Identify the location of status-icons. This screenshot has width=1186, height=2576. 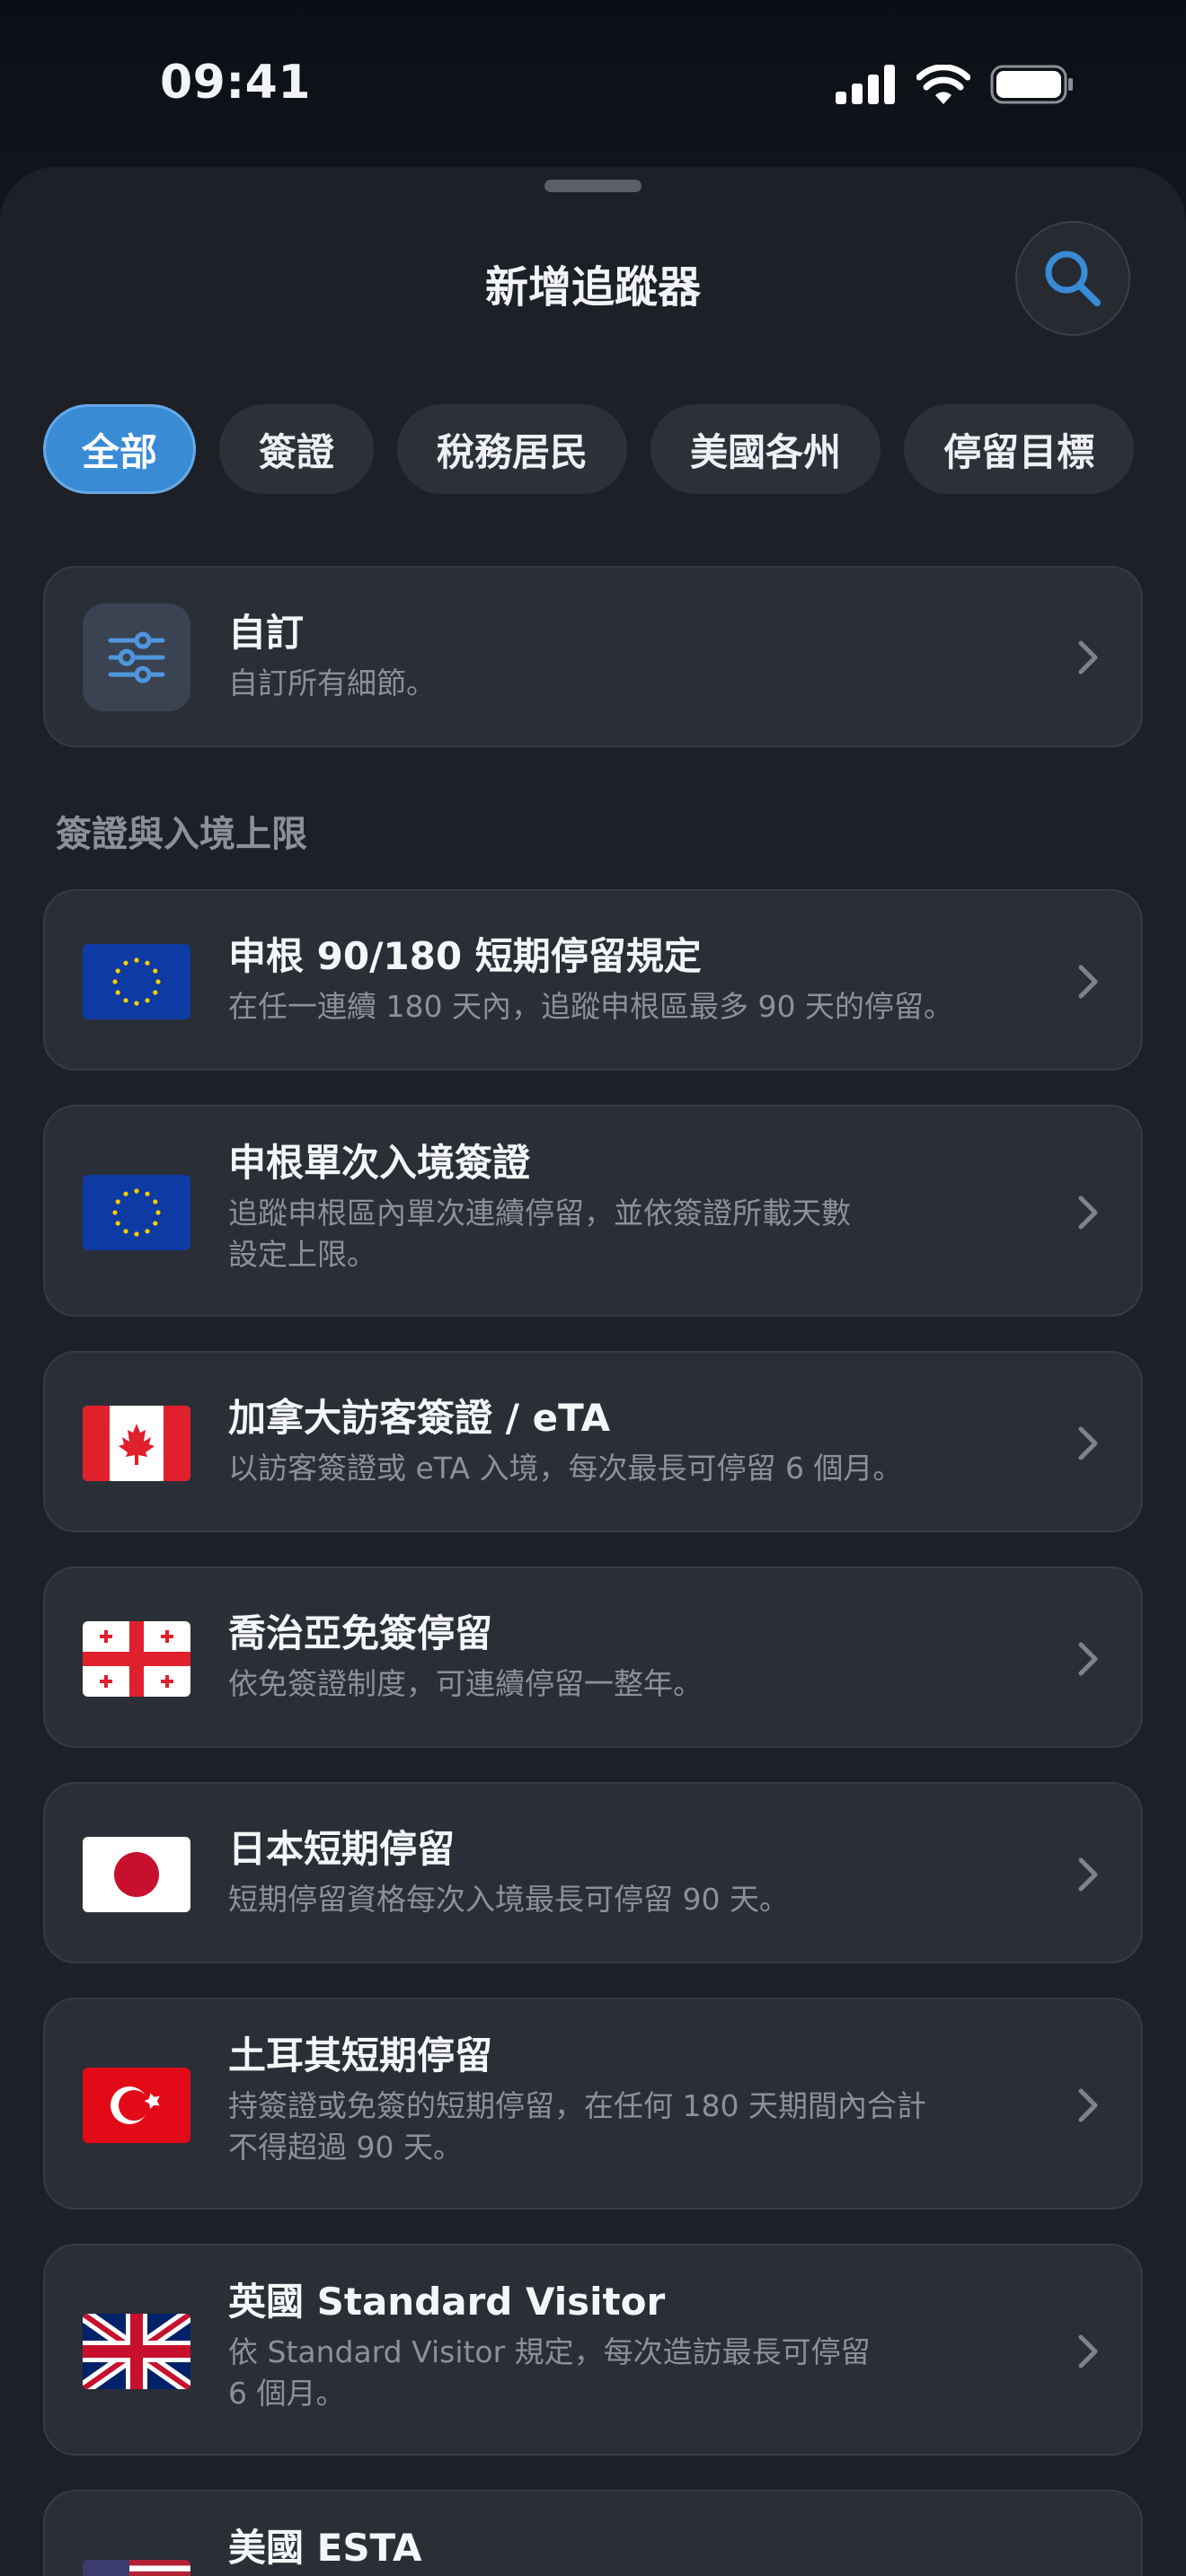
(955, 84).